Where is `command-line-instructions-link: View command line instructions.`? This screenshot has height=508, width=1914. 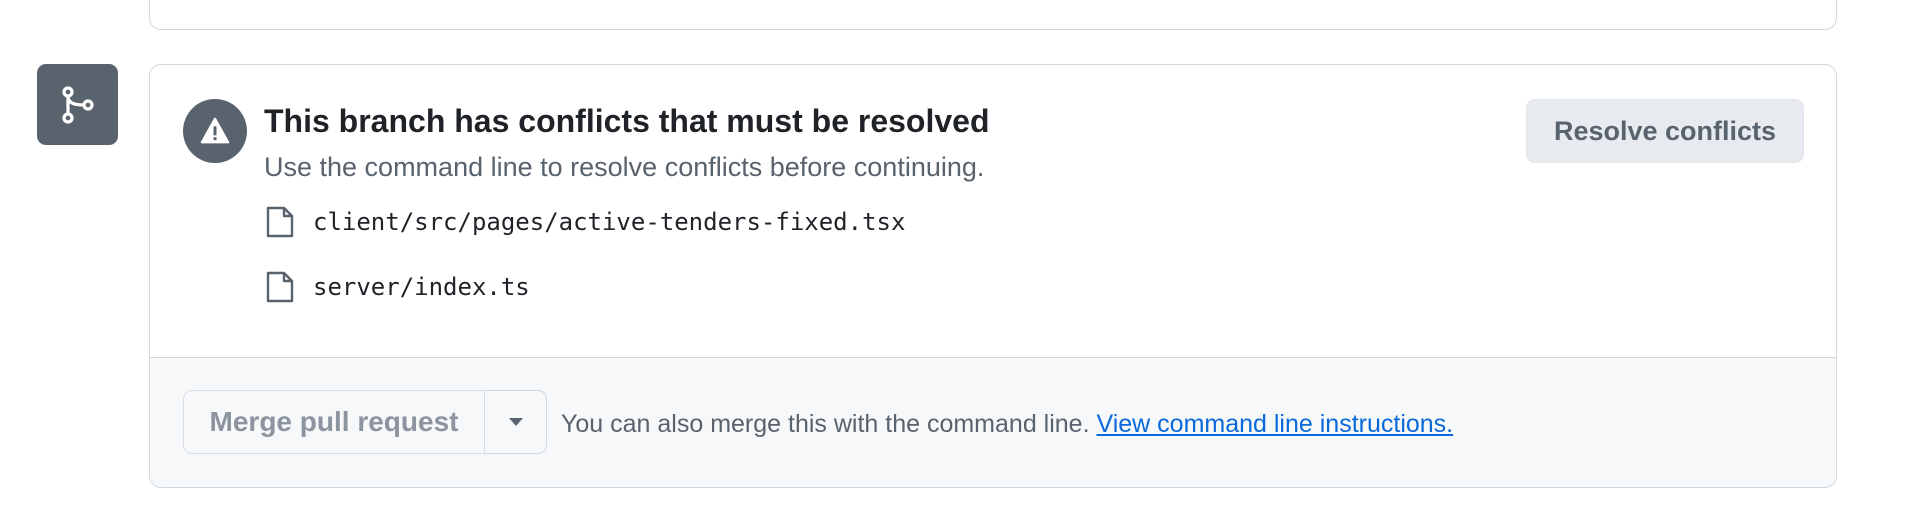 command-line-instructions-link: View command line instructions. is located at coordinates (1274, 424).